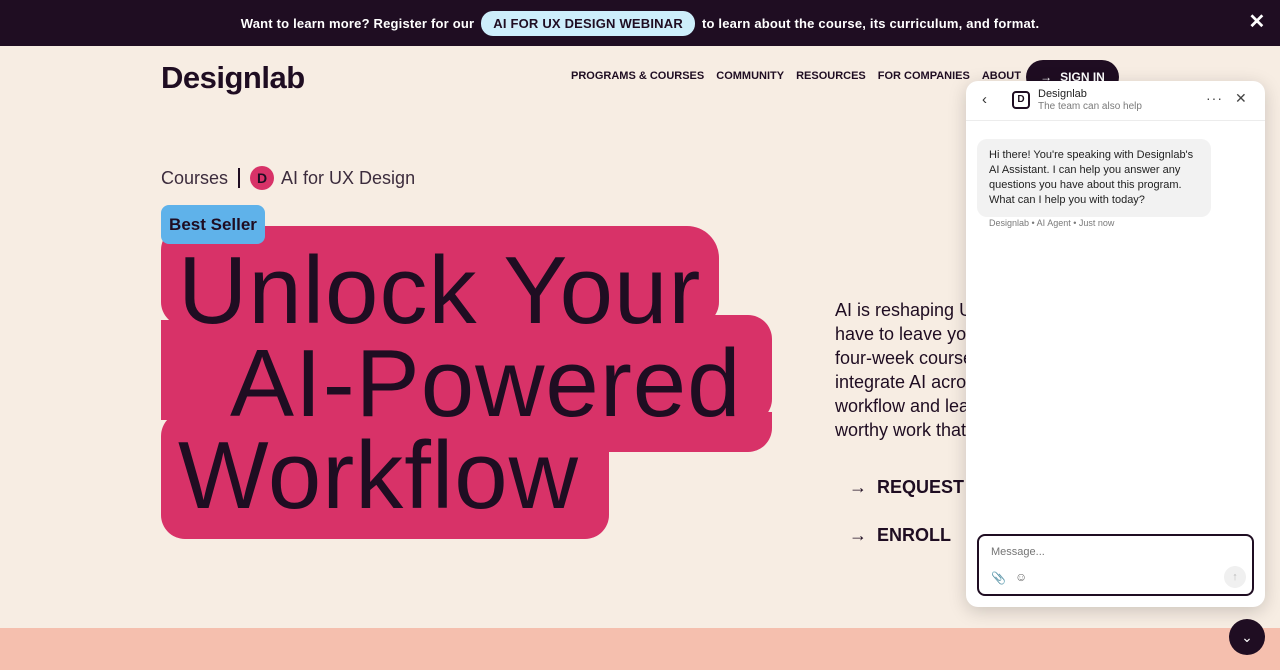 This screenshot has height=670, width=1280. I want to click on next-section-band, so click(640, 649).